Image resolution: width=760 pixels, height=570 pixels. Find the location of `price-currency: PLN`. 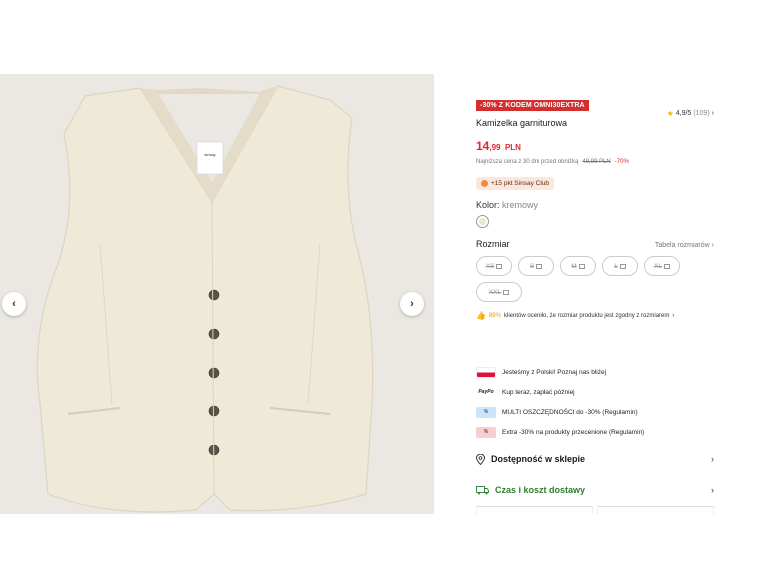

price-currency: PLN is located at coordinates (512, 147).